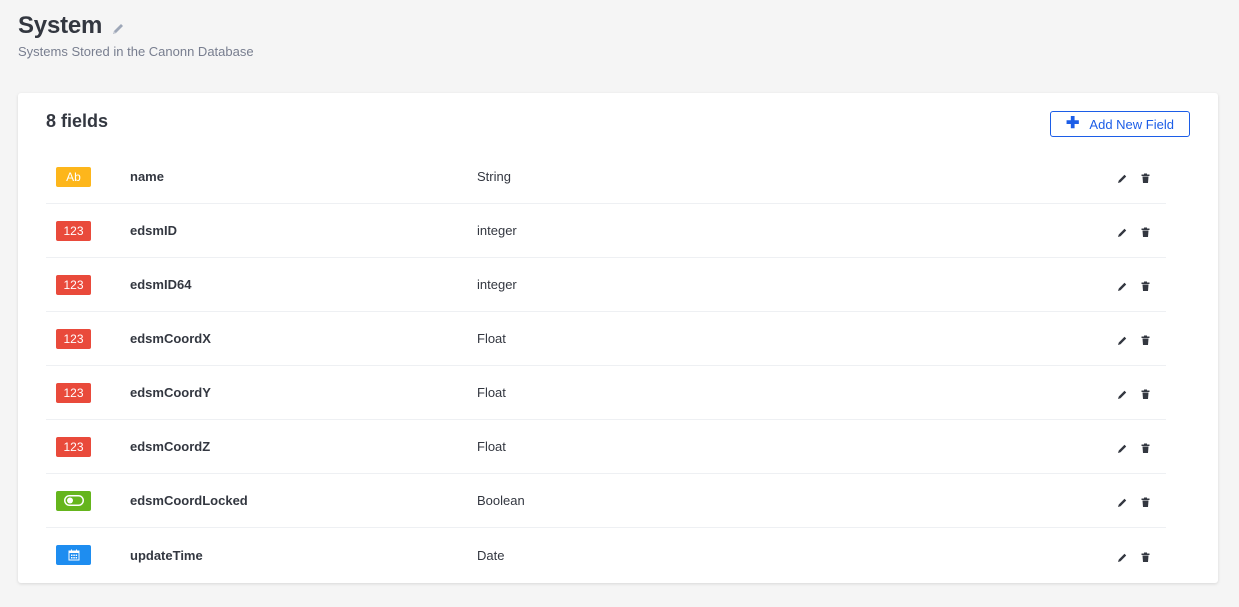 The image size is (1239, 607). Describe the element at coordinates (170, 392) in the screenshot. I see `field-name: edsmCoordY` at that location.